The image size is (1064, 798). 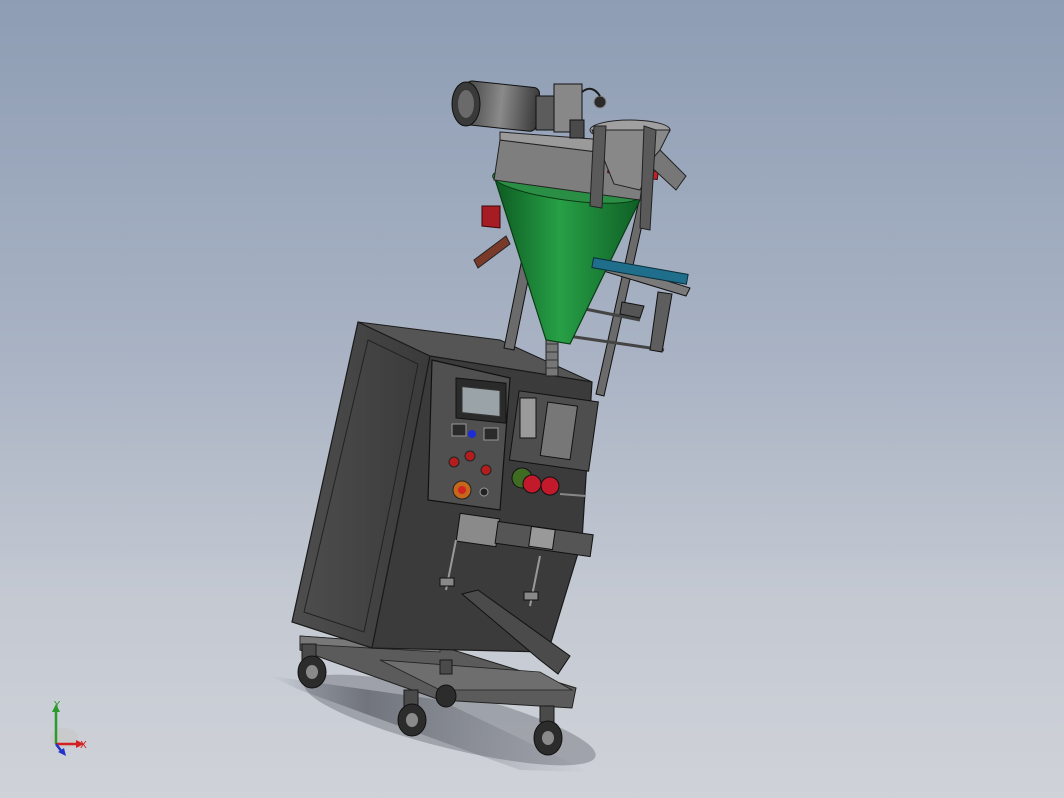 What do you see at coordinates (57, 705) in the screenshot?
I see `y-axis-label: Y` at bounding box center [57, 705].